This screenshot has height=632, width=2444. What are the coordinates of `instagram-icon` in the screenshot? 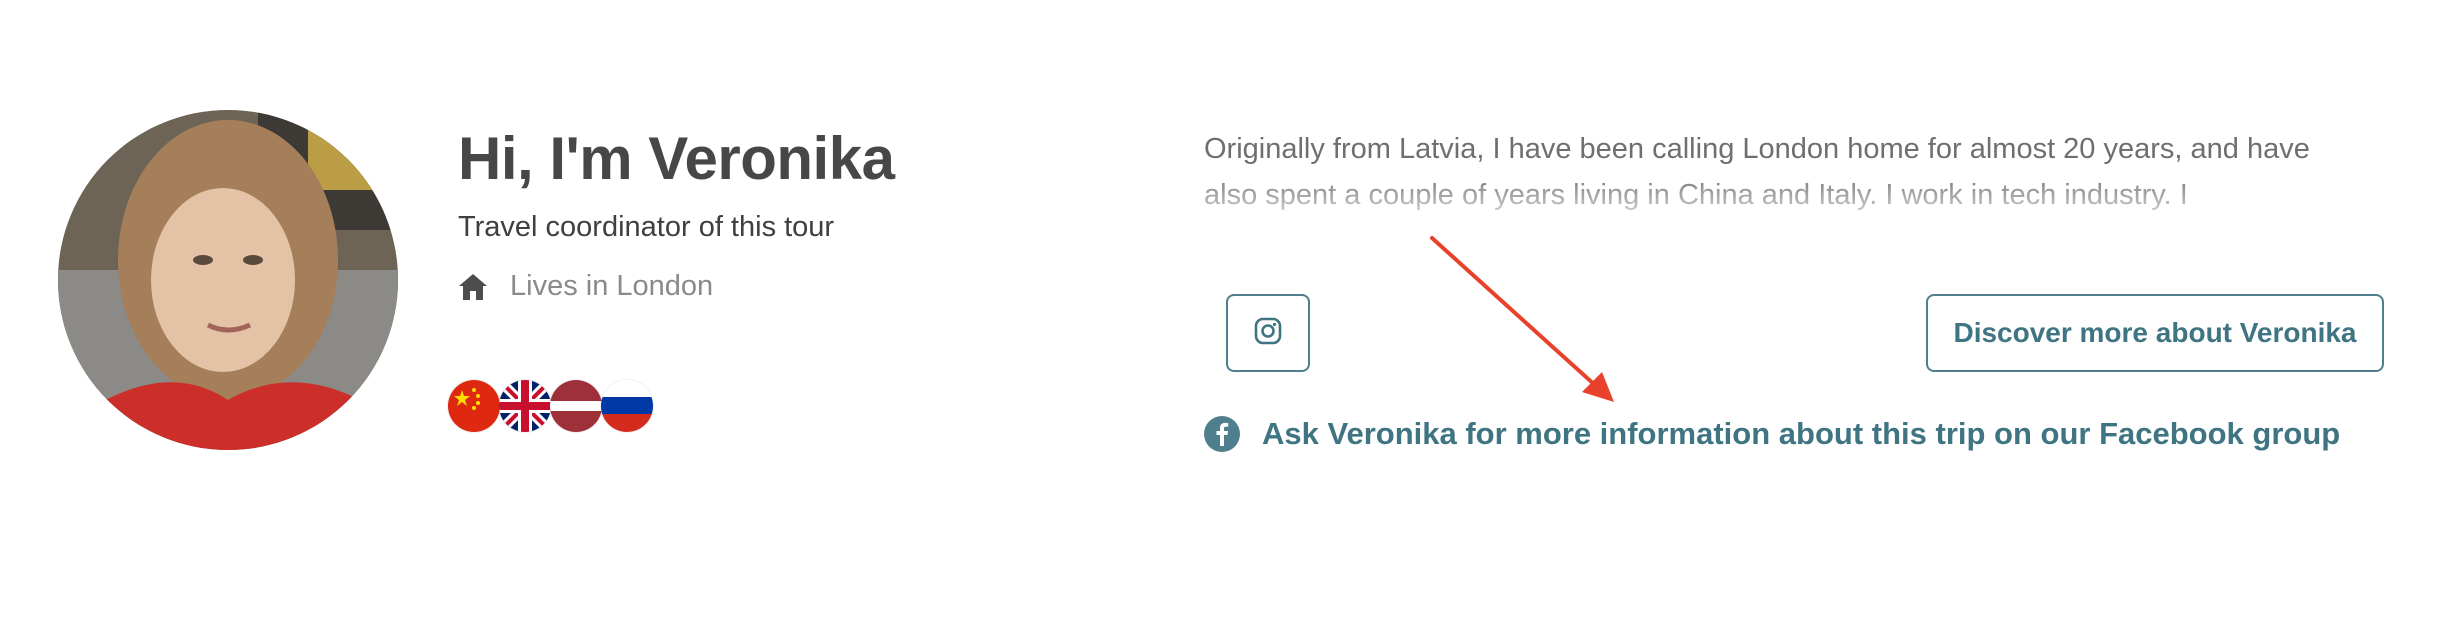 It's located at (1268, 333).